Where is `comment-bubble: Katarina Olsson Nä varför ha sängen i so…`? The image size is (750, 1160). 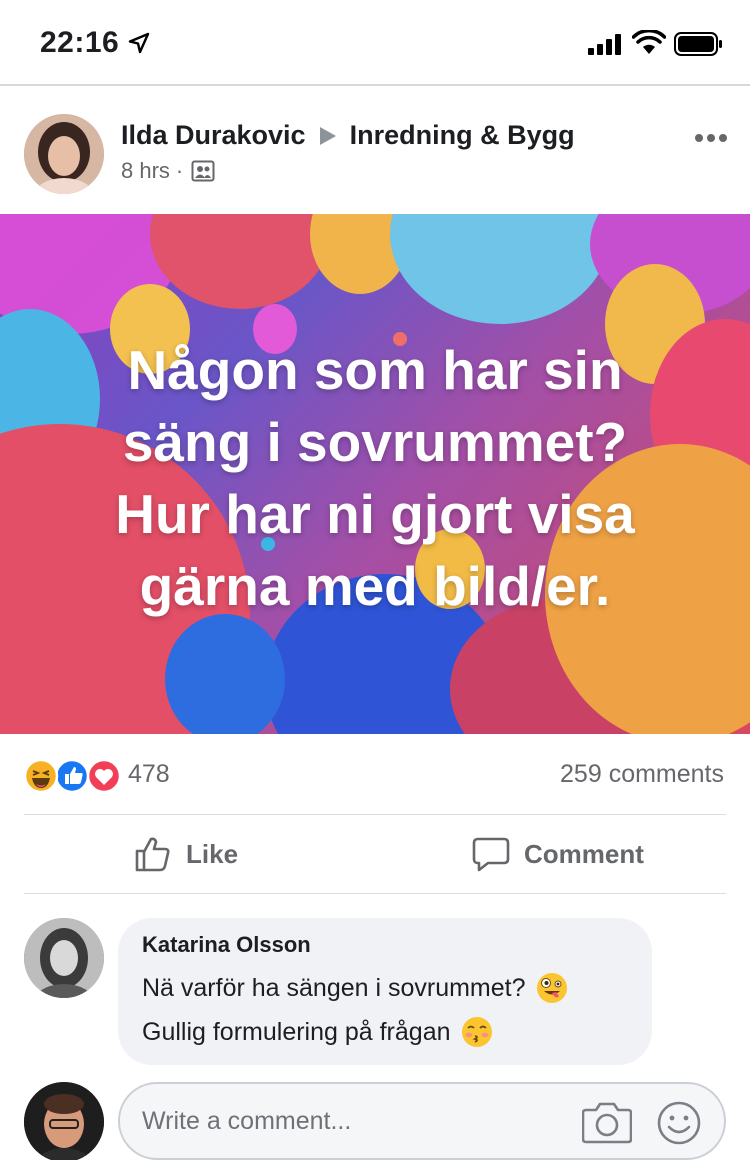
comment-bubble: Katarina Olsson Nä varför ha sängen i so… is located at coordinates (385, 991).